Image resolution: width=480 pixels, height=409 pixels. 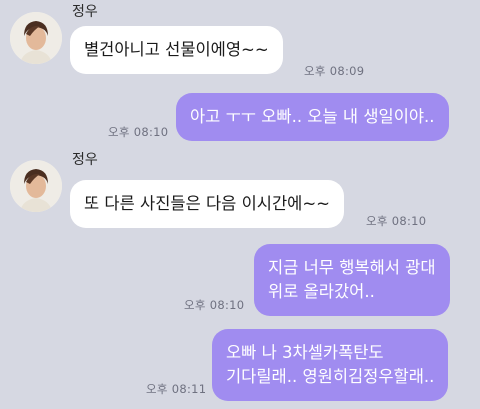 I want to click on message-time: 오후 08:11, so click(x=176, y=389).